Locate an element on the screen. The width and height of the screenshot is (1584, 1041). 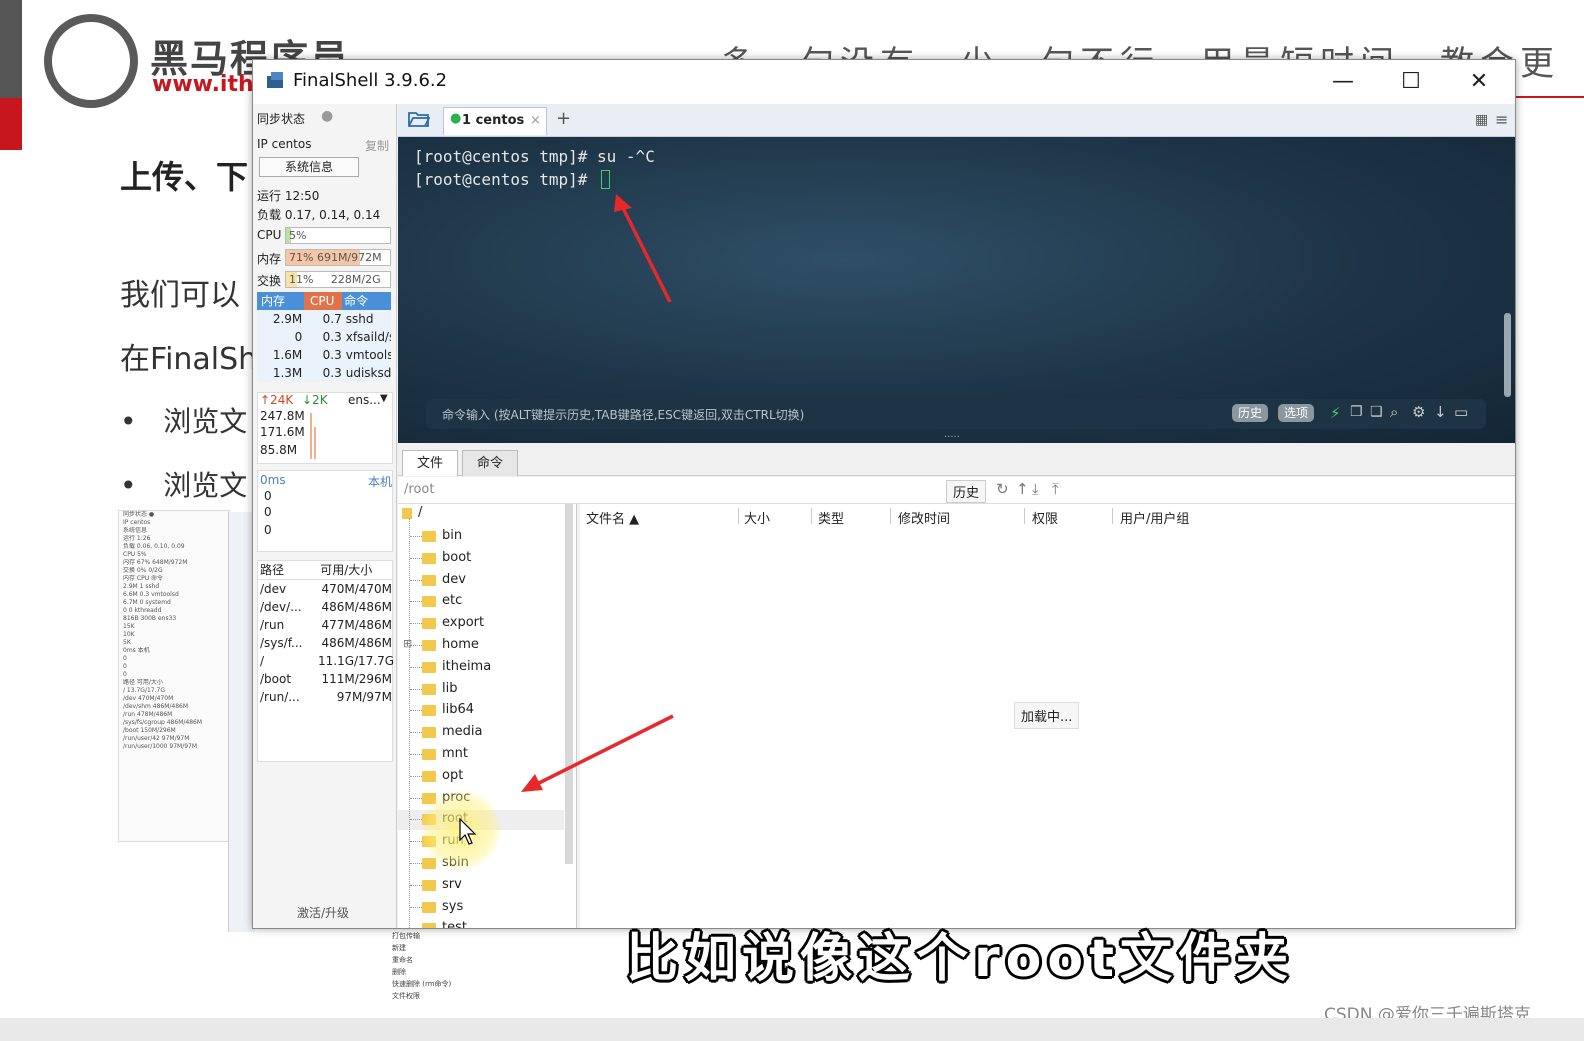
process-header-cmd: 命令 is located at coordinates (366, 301).